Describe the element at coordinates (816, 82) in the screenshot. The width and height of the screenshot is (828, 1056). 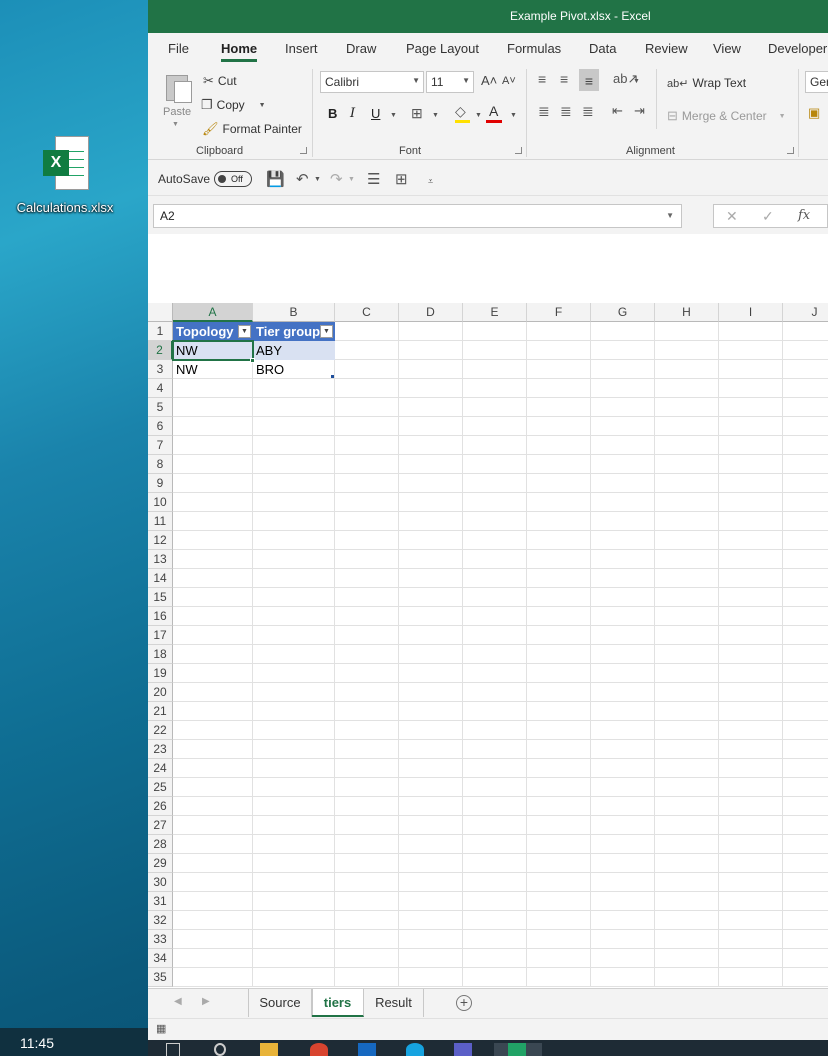
I see `number-format-select: Ger` at that location.